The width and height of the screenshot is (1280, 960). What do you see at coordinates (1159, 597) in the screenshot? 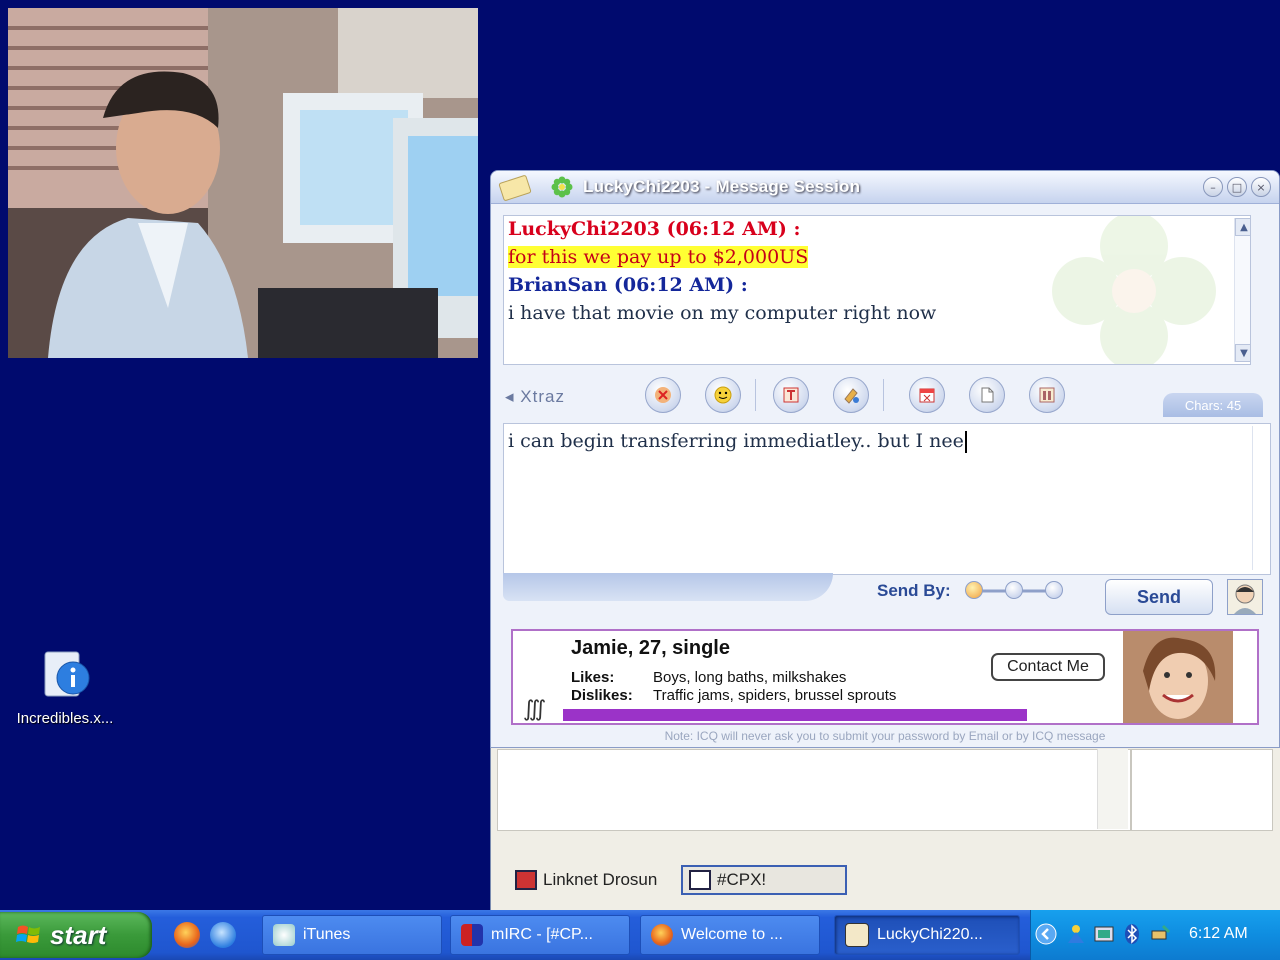
I see `send-button: Send` at bounding box center [1159, 597].